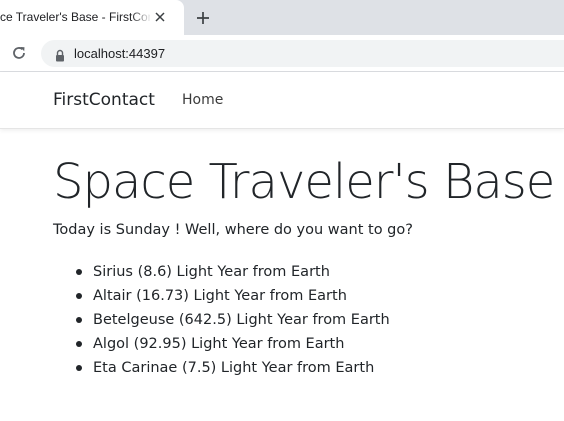 This screenshot has height=421, width=564. What do you see at coordinates (19, 53) in the screenshot?
I see `reload-icon` at bounding box center [19, 53].